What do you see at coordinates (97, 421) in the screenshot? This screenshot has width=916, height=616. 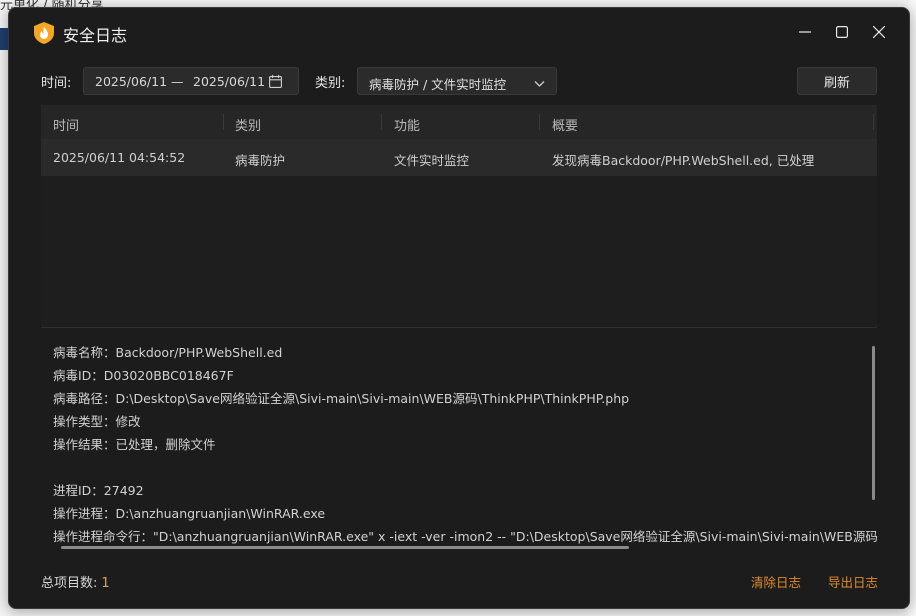 I see `detail-operation-type: 操作类型：修改` at bounding box center [97, 421].